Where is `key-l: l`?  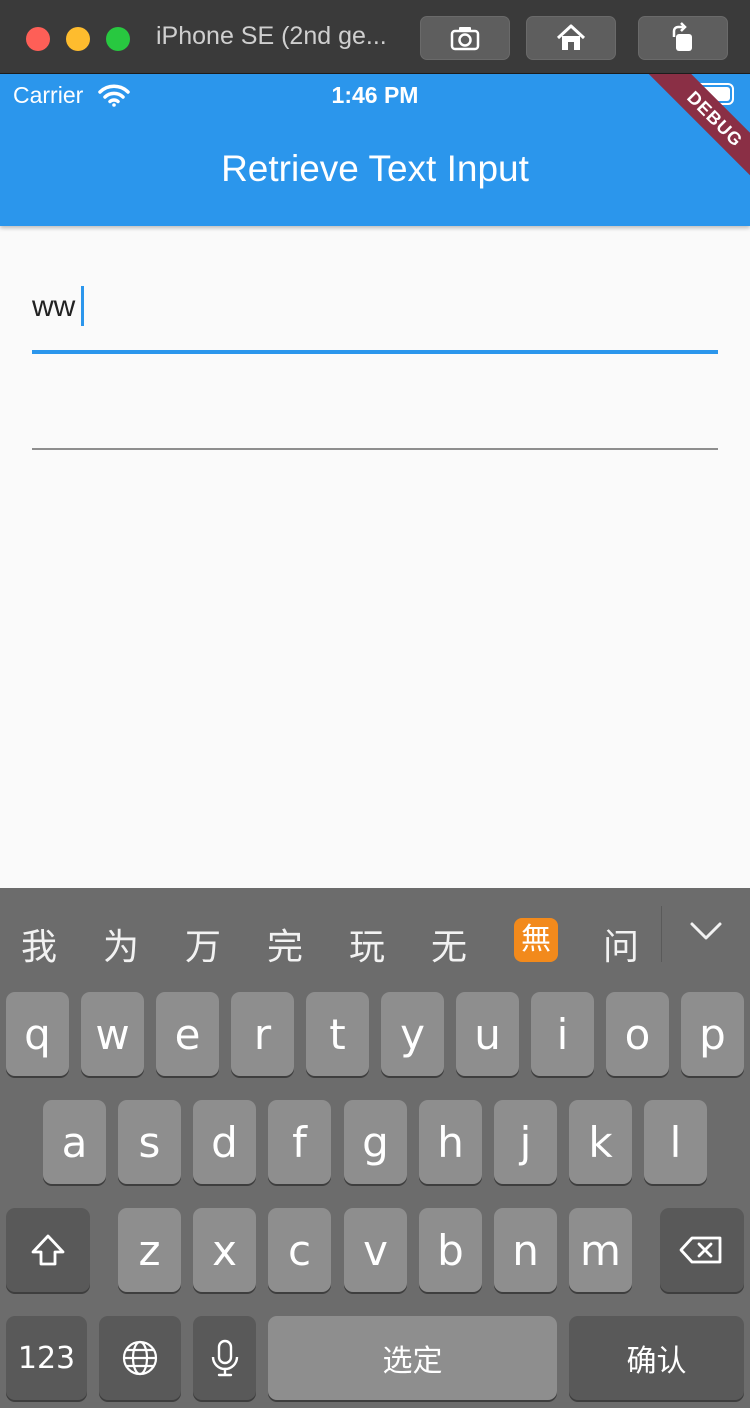 key-l: l is located at coordinates (675, 1142).